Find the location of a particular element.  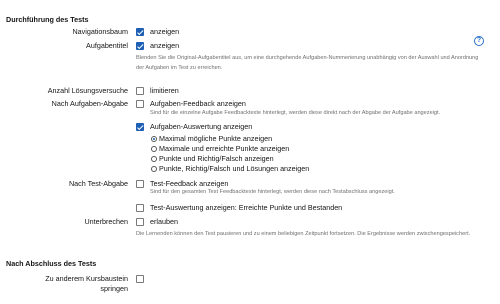

interrupt-option: erlauben is located at coordinates (164, 221).